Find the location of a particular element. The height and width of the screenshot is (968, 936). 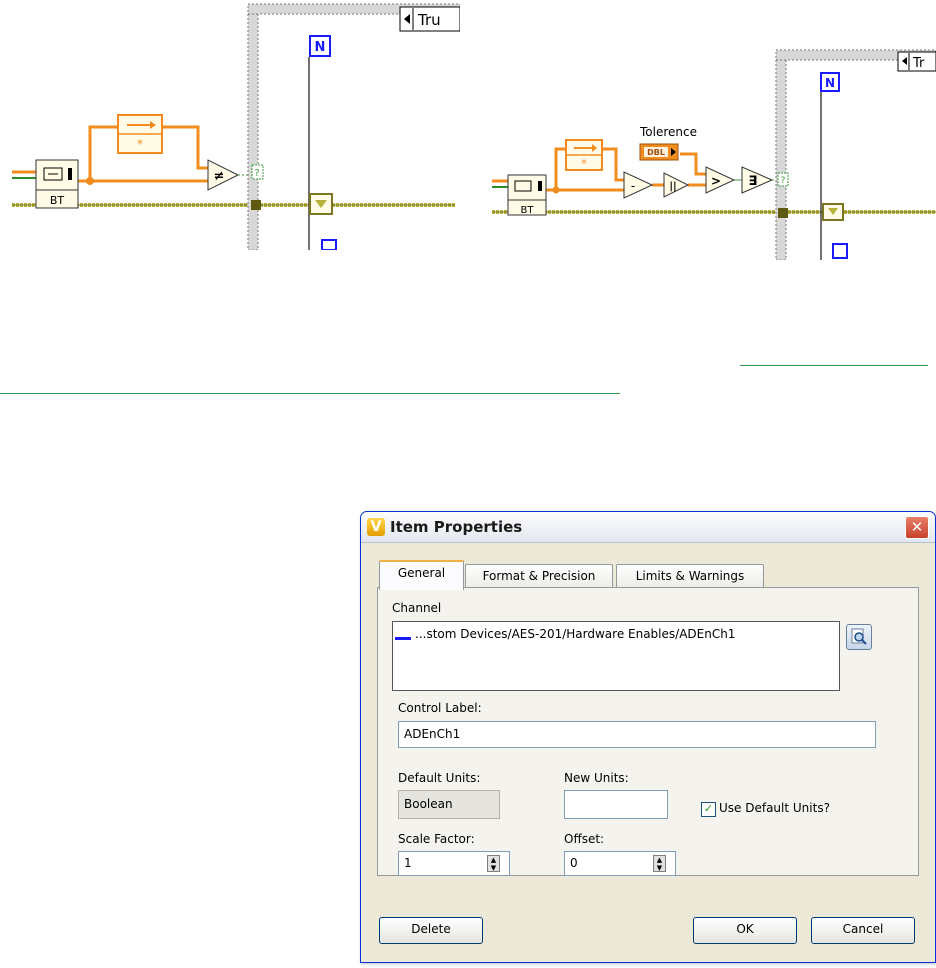

browse-button is located at coordinates (859, 637).